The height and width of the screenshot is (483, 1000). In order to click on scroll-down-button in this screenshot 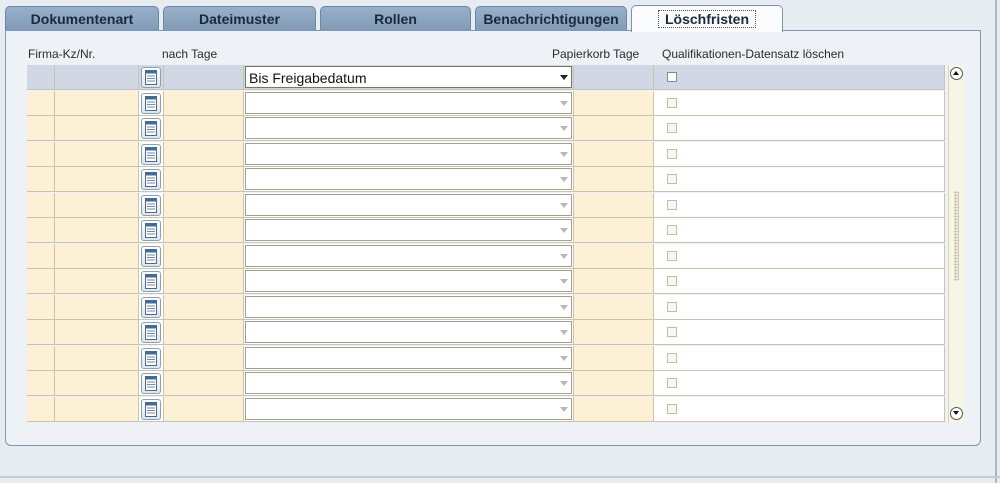, I will do `click(956, 413)`.